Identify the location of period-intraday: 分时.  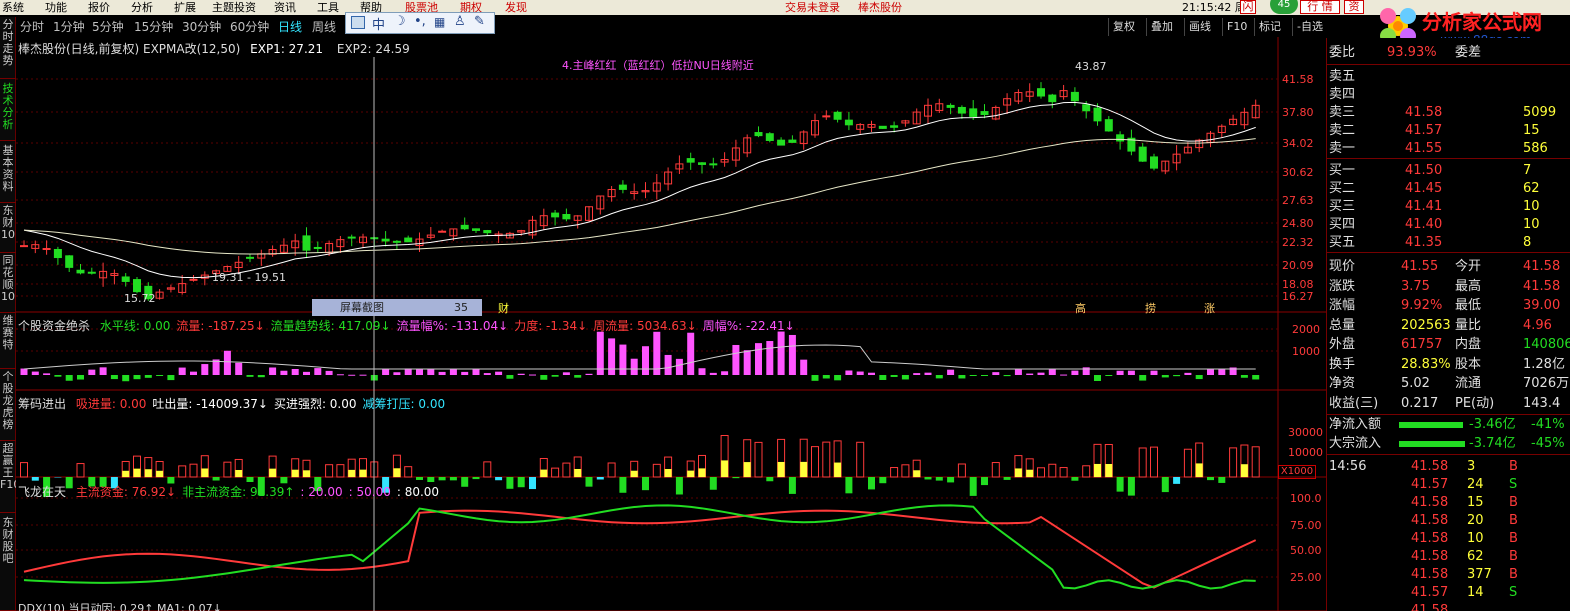
(32, 27).